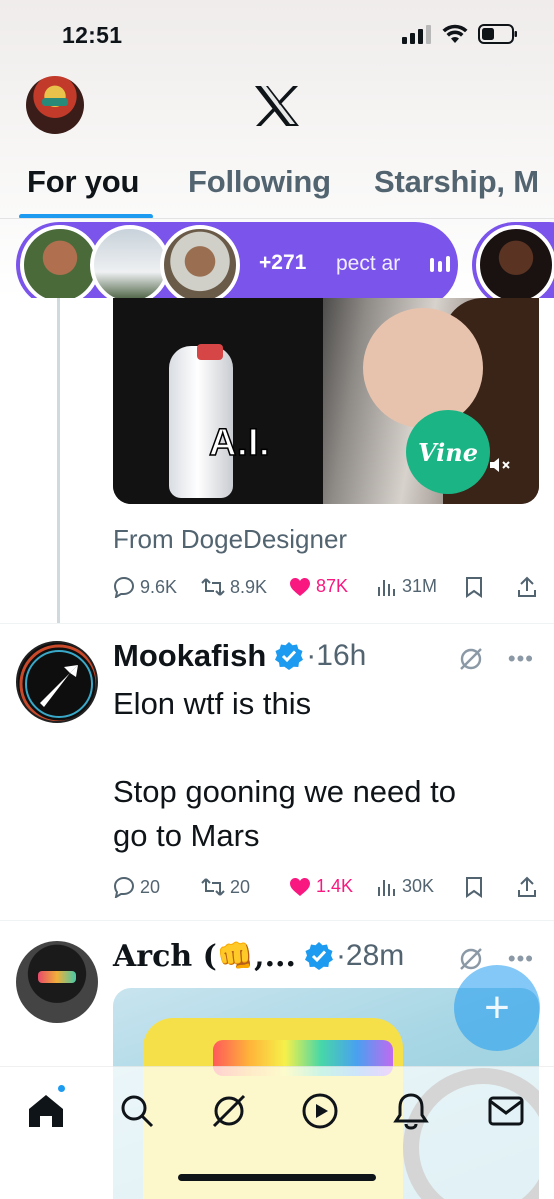 The height and width of the screenshot is (1199, 554). What do you see at coordinates (83, 182) in the screenshot?
I see `tab-for-you: For you` at bounding box center [83, 182].